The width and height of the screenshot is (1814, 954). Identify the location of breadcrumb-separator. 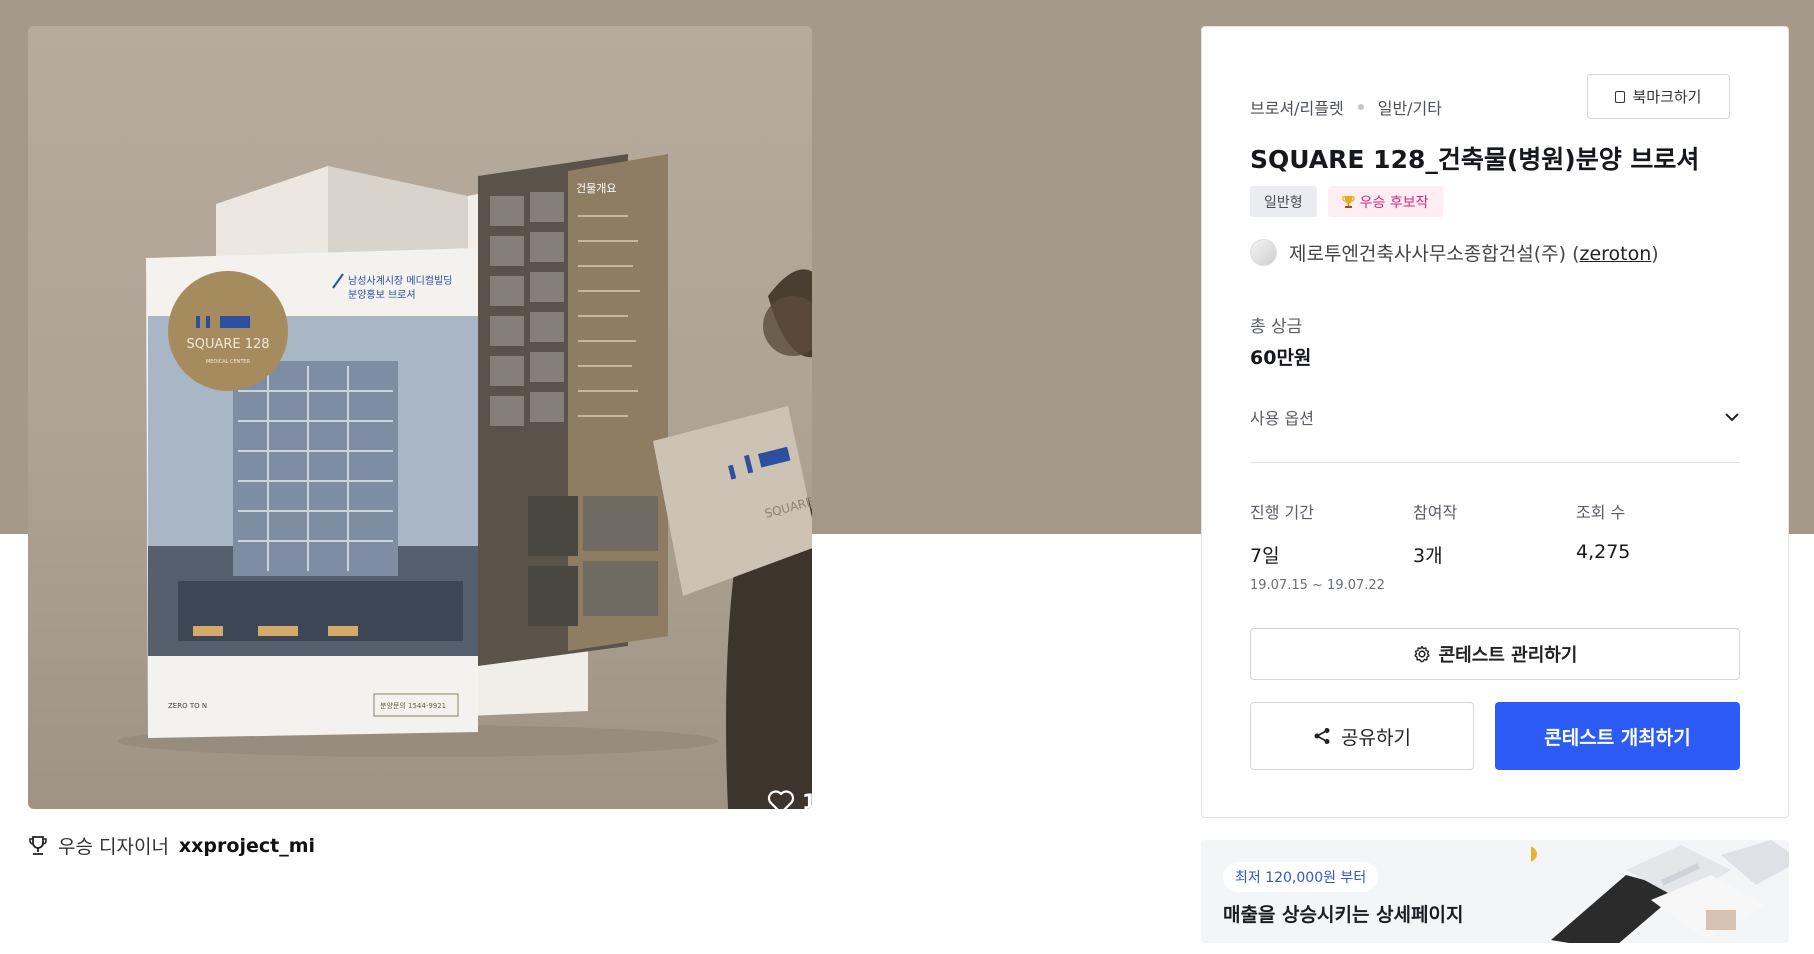
(1360, 107).